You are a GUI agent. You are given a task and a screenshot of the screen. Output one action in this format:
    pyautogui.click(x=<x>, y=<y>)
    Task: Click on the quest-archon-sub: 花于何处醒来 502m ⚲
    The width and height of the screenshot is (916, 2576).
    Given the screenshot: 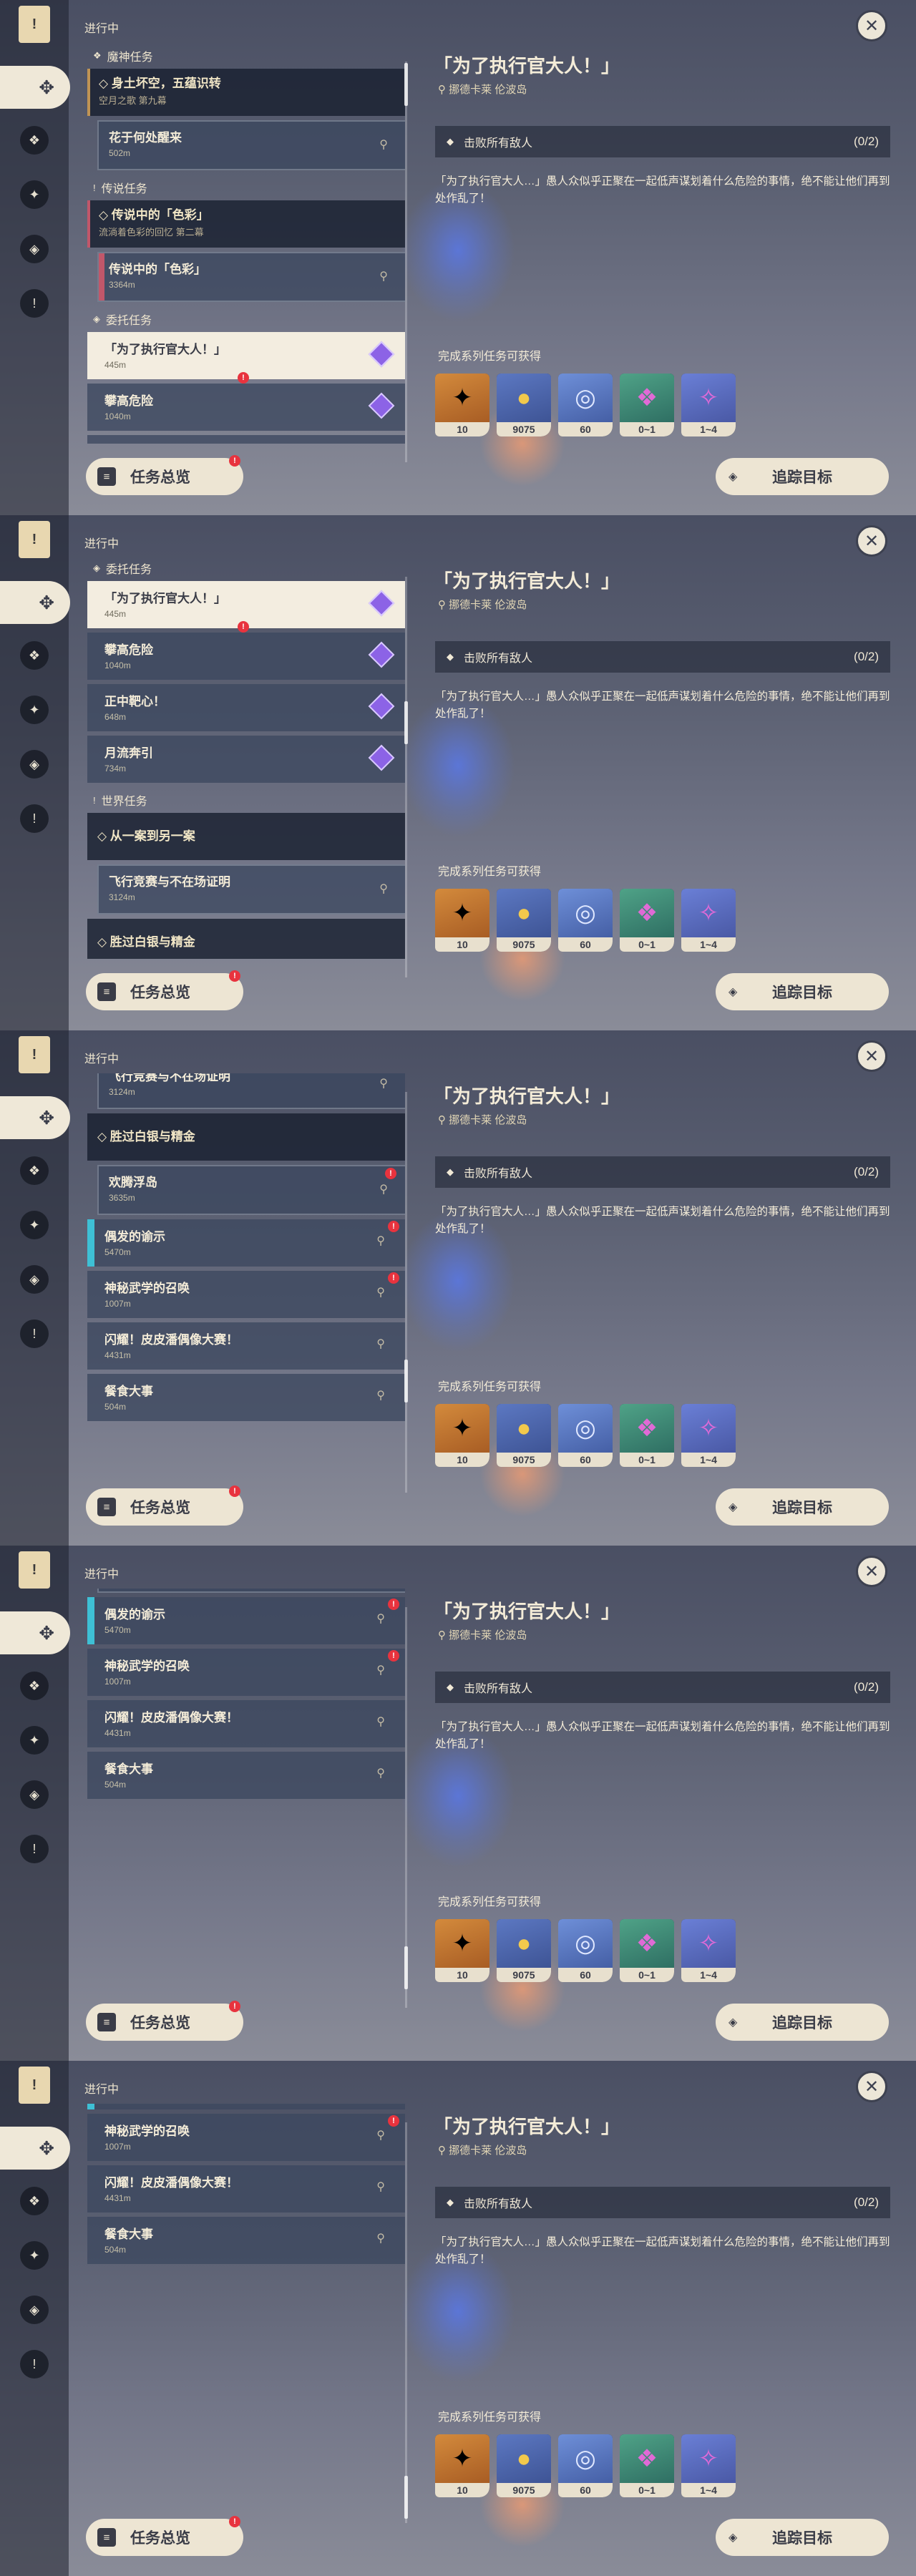 What is the action you would take?
    pyautogui.click(x=251, y=145)
    